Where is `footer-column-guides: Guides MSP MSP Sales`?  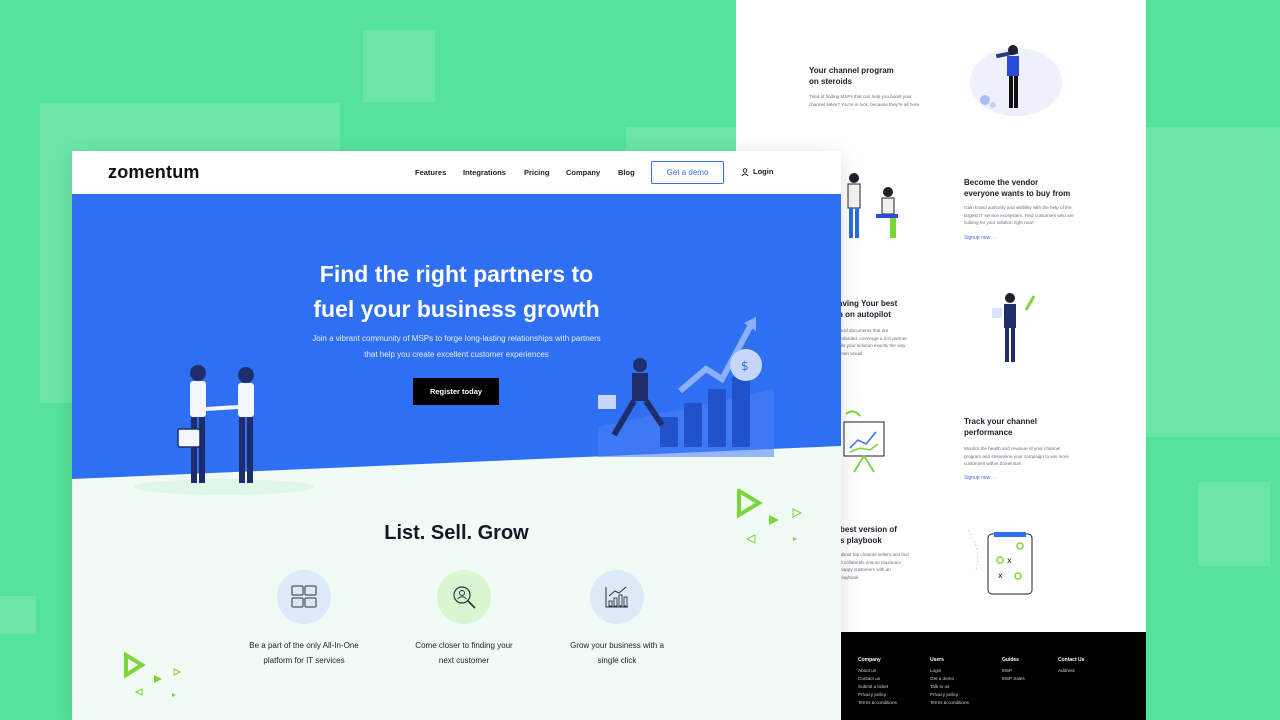
footer-column-guides: Guides MSP MSP Sales is located at coordinates (1013, 669).